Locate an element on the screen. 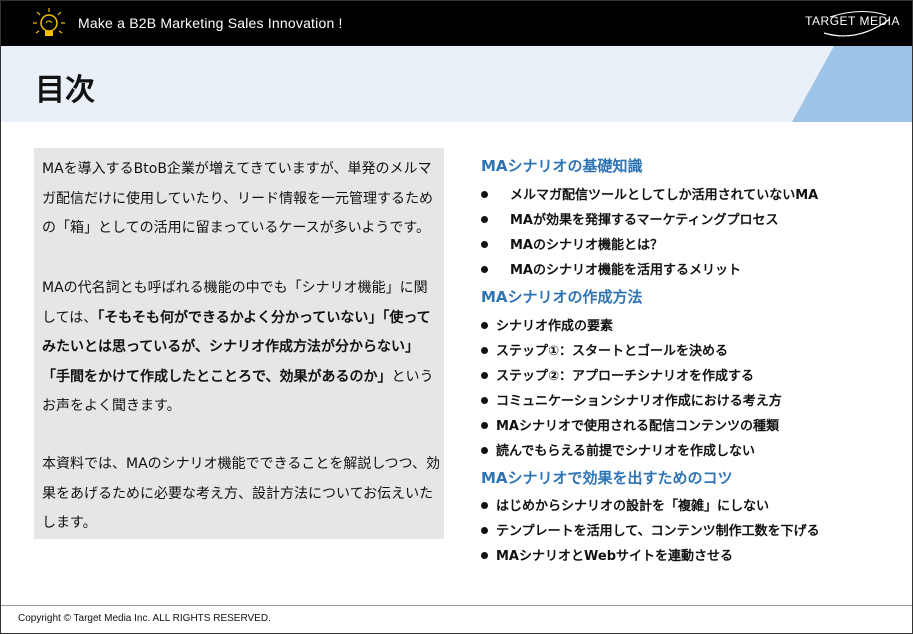 This screenshot has height=634, width=913. toc-item-label: MAが効果を発揮するマーケティングプロセス is located at coordinates (644, 220).